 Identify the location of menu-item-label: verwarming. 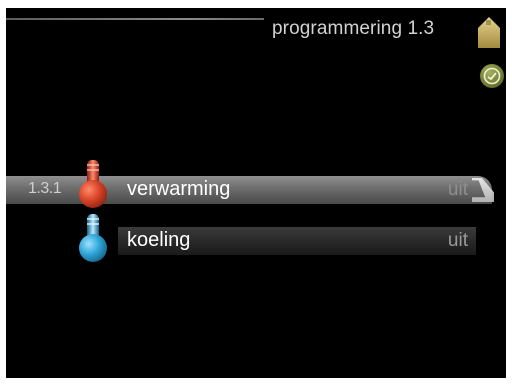
(179, 189).